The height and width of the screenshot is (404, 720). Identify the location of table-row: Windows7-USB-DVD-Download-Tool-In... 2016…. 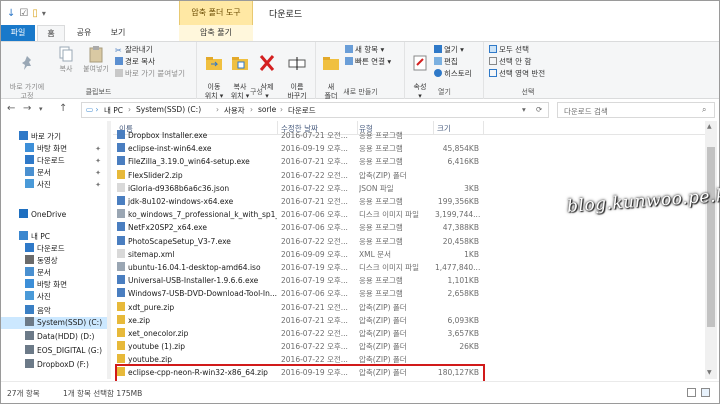
(409, 294).